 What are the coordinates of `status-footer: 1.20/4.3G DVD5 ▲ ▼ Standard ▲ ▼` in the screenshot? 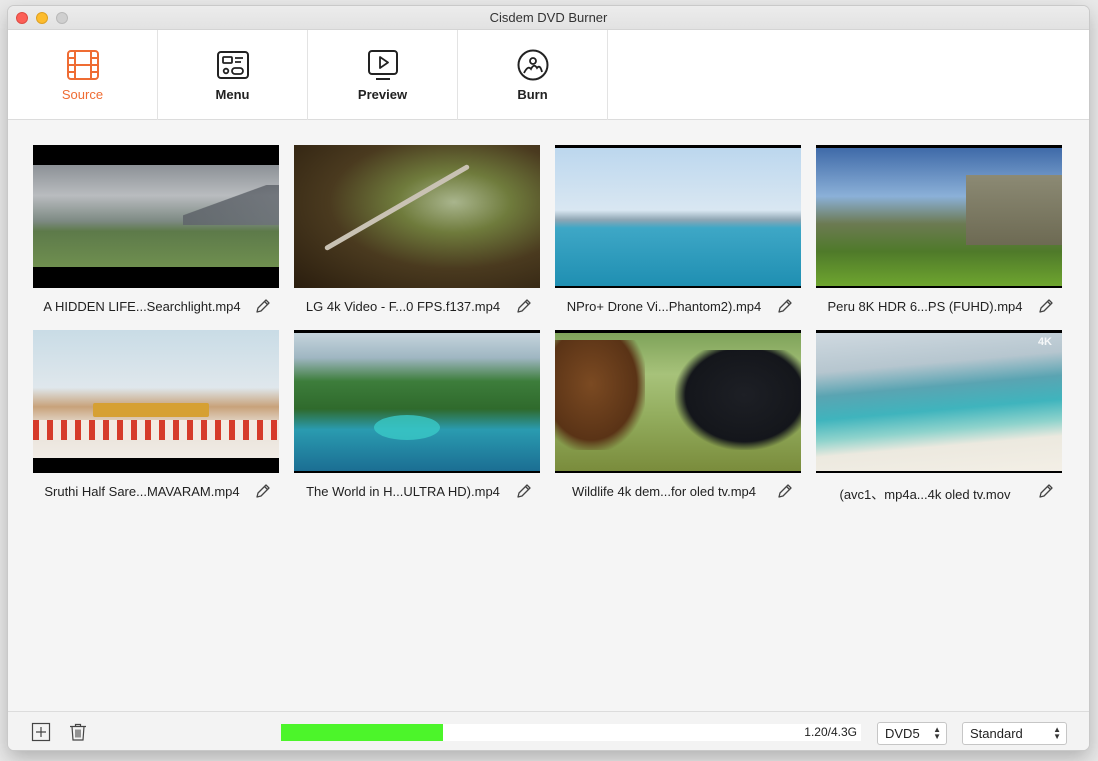 It's located at (548, 730).